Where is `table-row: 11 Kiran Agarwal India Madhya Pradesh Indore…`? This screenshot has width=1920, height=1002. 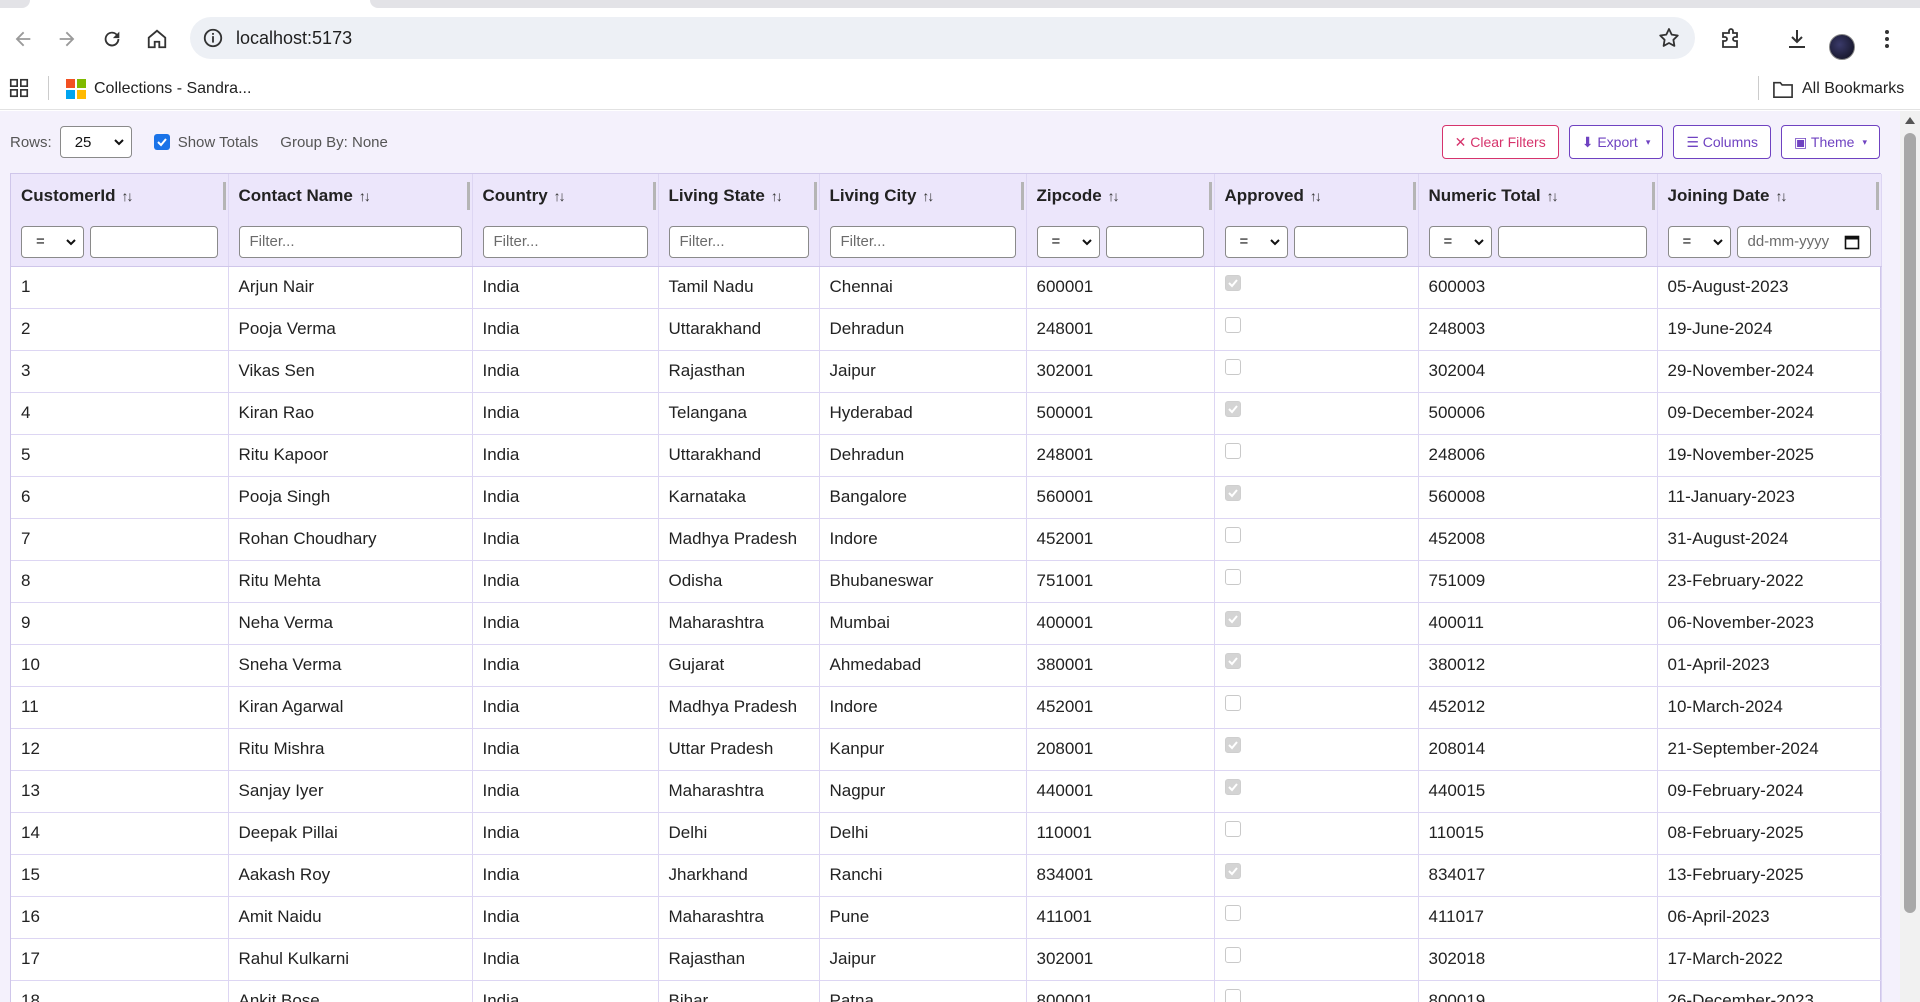
table-row: 11 Kiran Agarwal India Madhya Pradesh Indore… is located at coordinates (946, 707).